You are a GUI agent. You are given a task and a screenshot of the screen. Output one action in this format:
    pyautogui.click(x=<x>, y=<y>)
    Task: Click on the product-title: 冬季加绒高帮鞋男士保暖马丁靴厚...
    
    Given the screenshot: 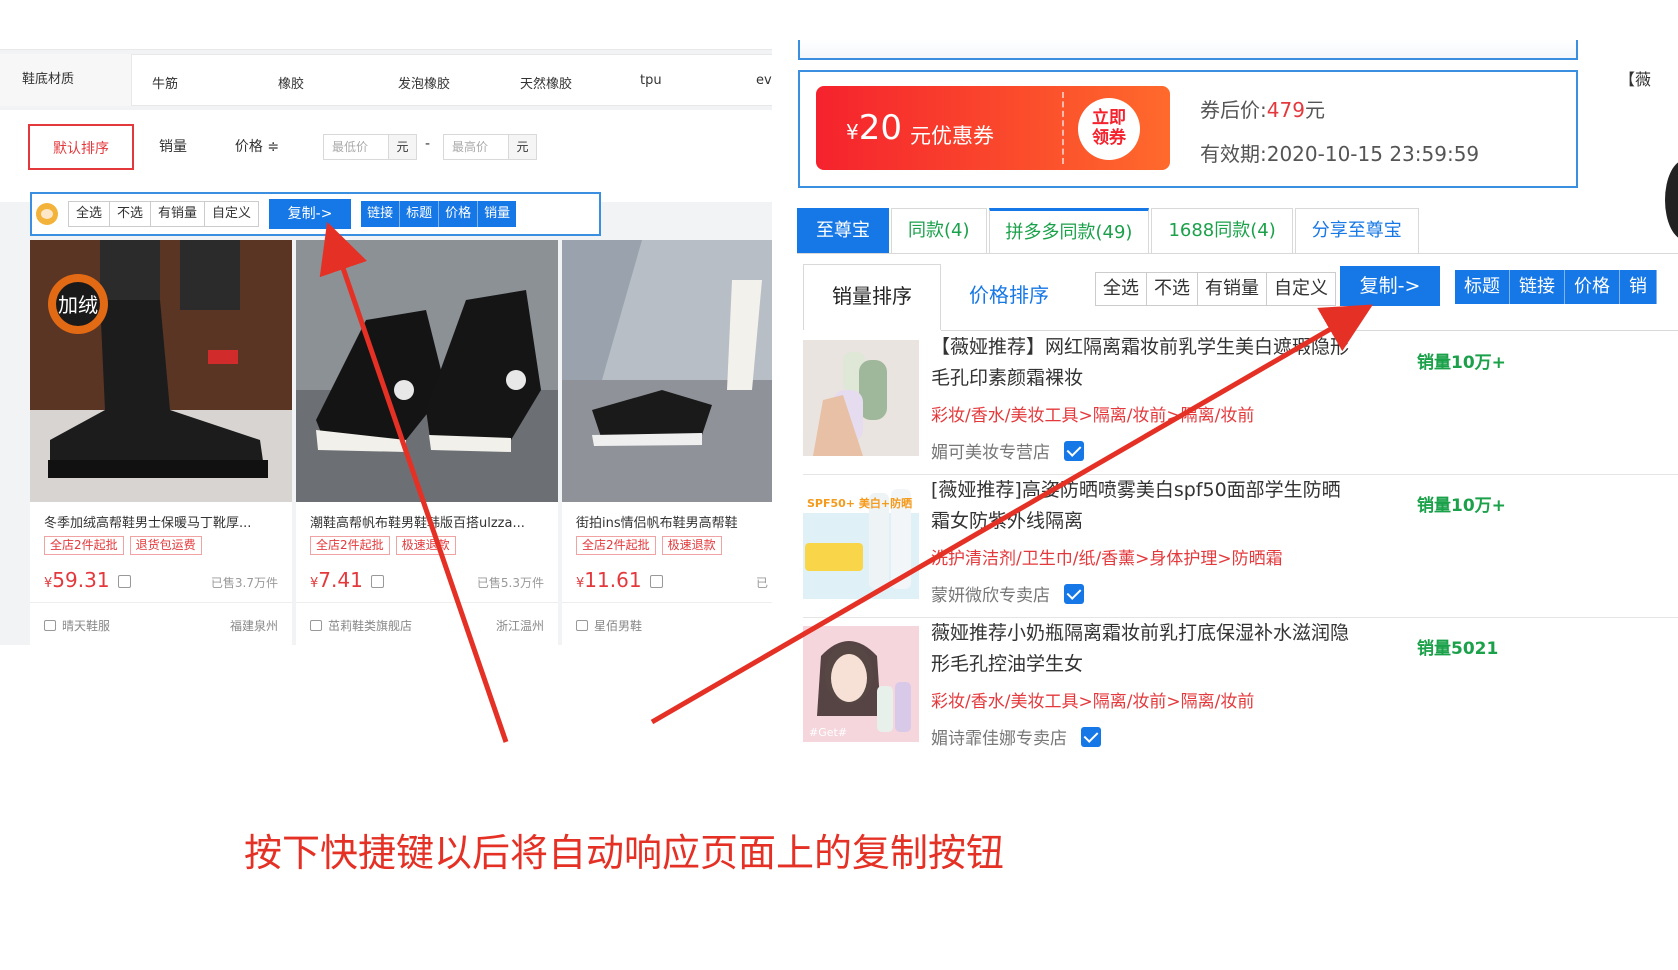 What is the action you would take?
    pyautogui.click(x=162, y=521)
    